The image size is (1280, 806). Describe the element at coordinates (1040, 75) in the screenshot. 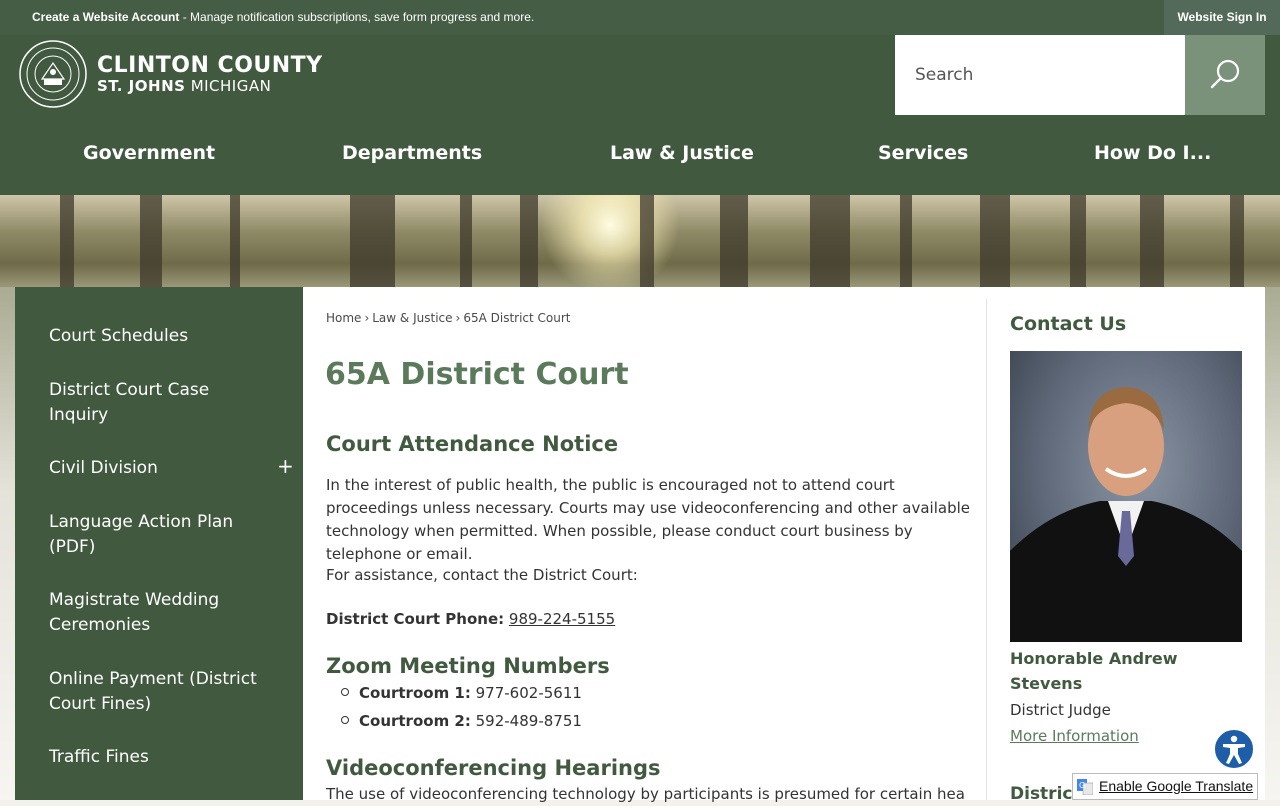

I see `search-input` at that location.